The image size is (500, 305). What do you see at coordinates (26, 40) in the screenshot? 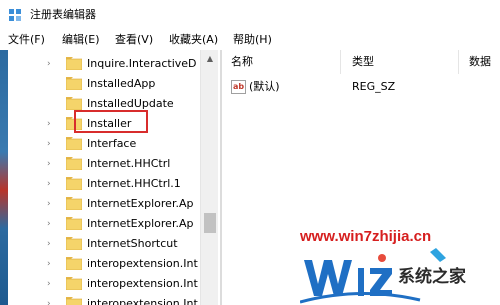
I see `menu-file: 文件(F)` at bounding box center [26, 40].